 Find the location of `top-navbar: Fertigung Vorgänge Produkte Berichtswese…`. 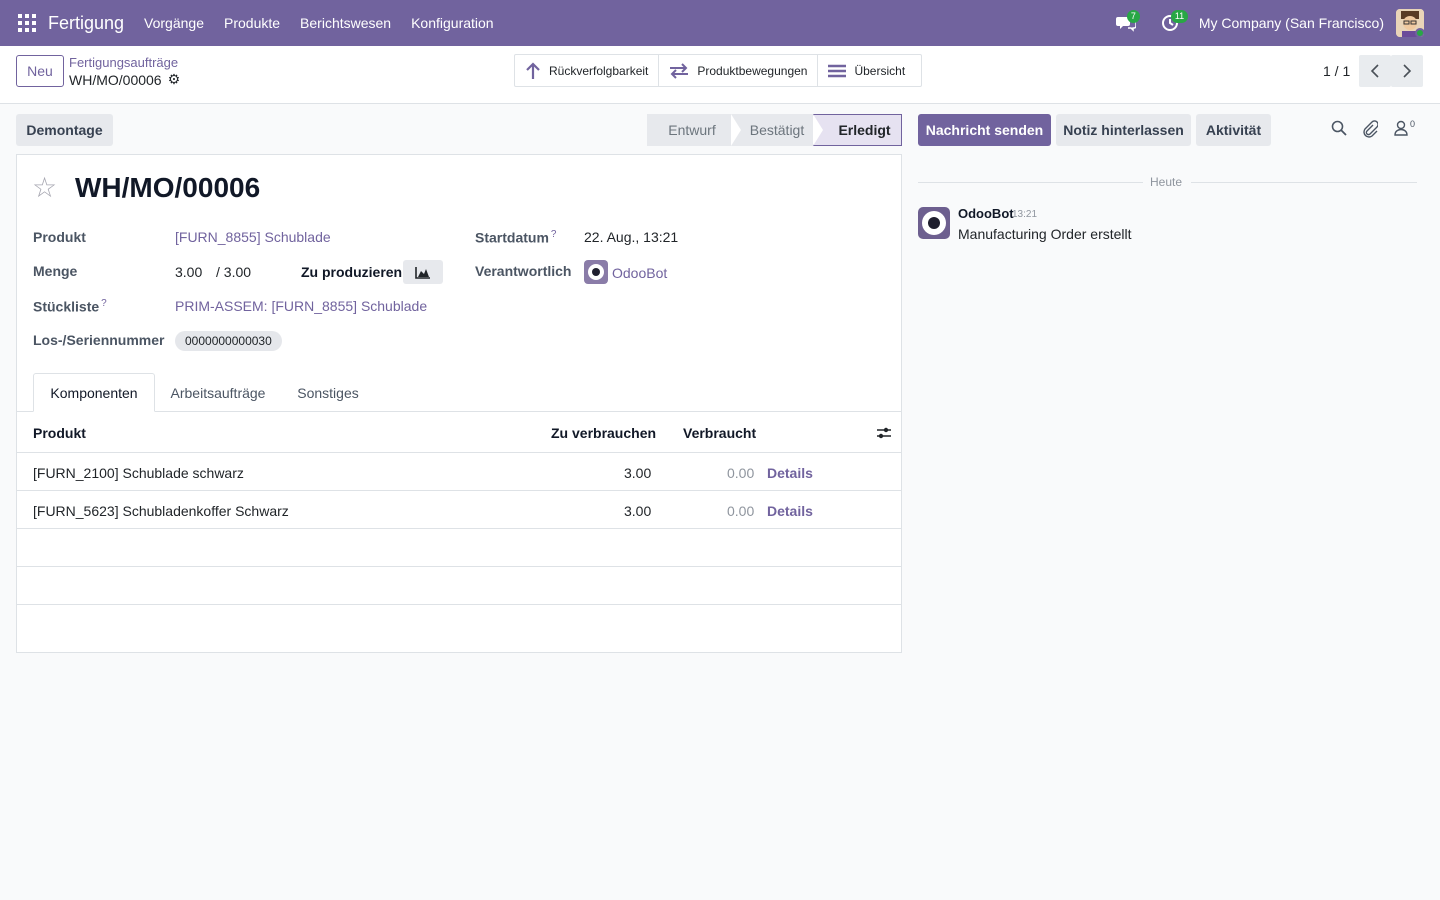

top-navbar: Fertigung Vorgänge Produkte Berichtswese… is located at coordinates (720, 23).